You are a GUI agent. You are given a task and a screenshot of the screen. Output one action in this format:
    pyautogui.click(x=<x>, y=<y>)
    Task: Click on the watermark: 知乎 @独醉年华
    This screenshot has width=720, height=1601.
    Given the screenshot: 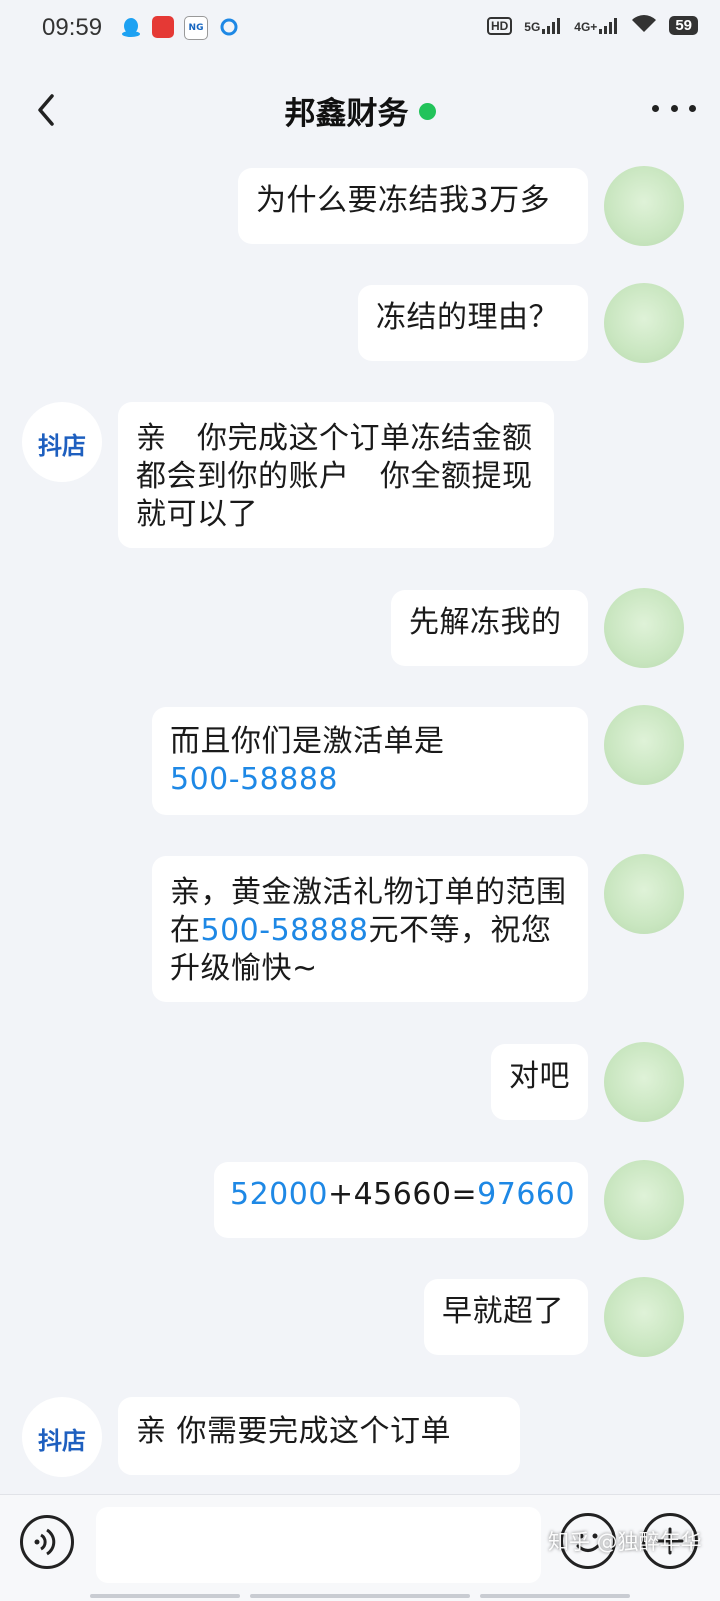 What is the action you would take?
    pyautogui.click(x=625, y=1542)
    